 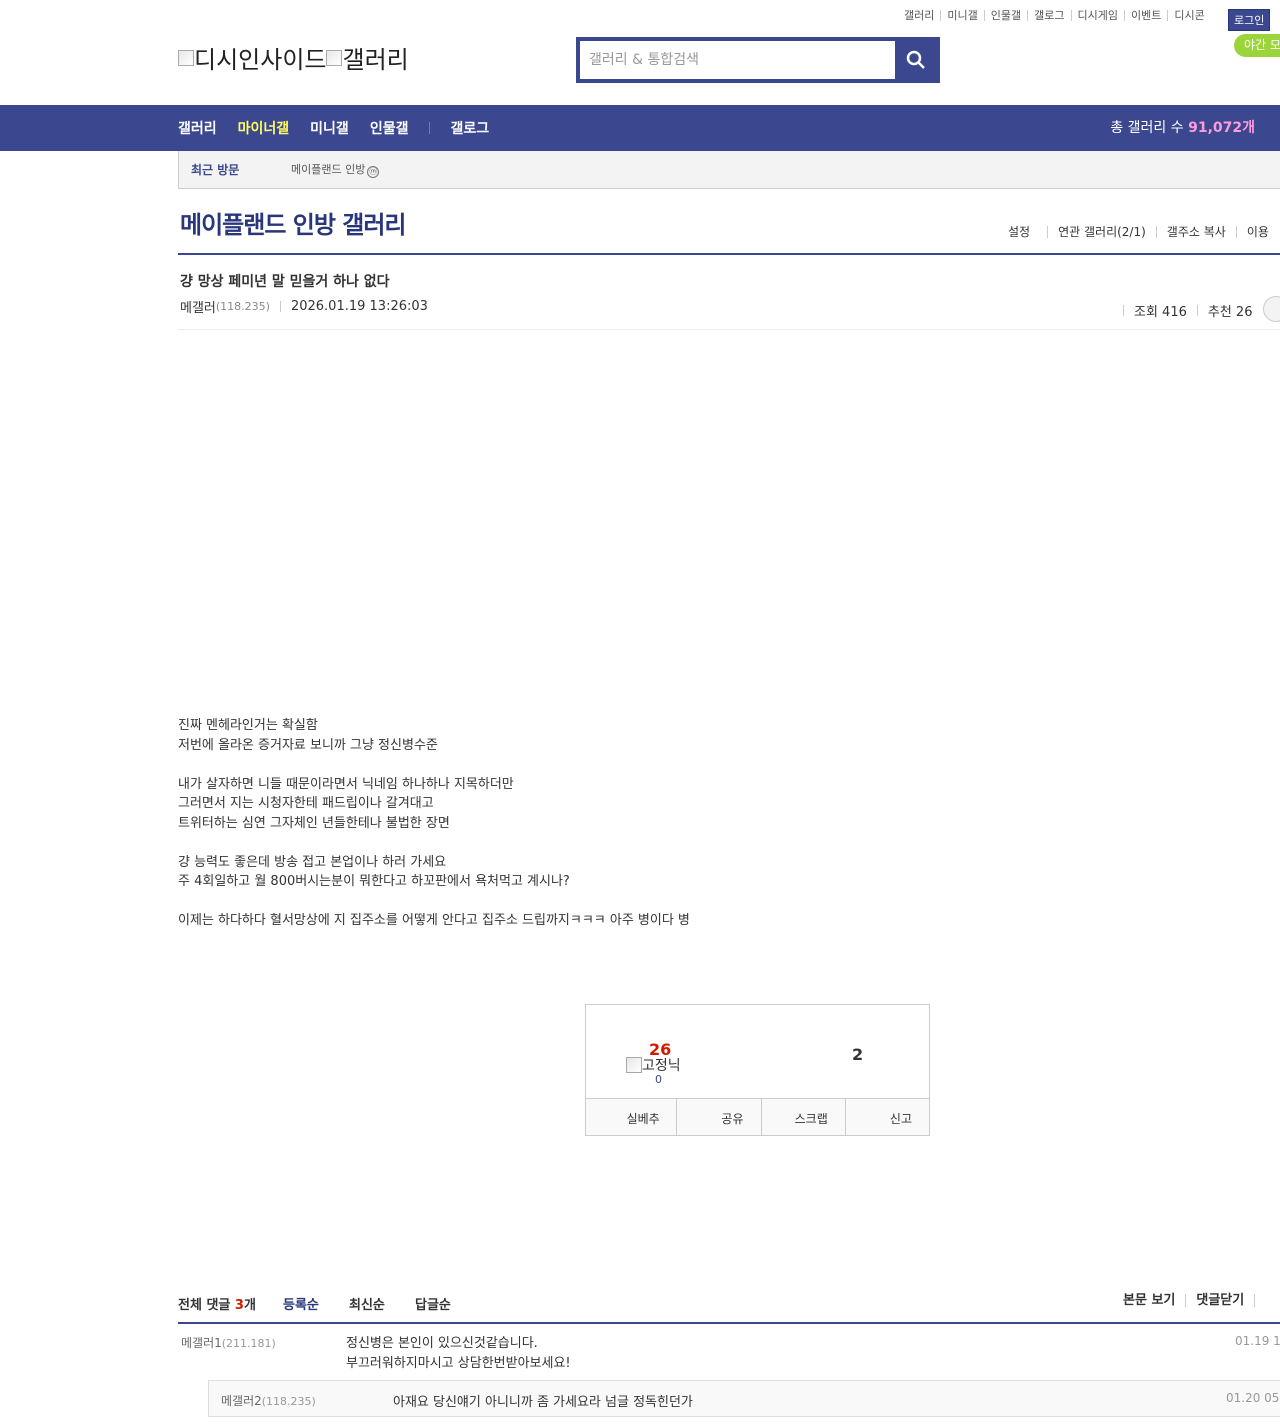 I want to click on post-body-line: 저번에 올라온 증거자료 보니까 그냥 정신병수준, so click(x=308, y=745).